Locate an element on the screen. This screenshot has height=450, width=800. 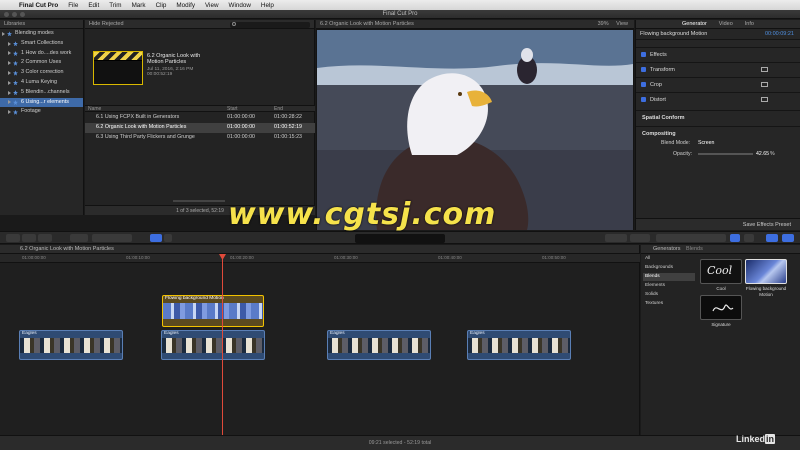
library-item-footage: Footage is located at coordinates (41, 112).